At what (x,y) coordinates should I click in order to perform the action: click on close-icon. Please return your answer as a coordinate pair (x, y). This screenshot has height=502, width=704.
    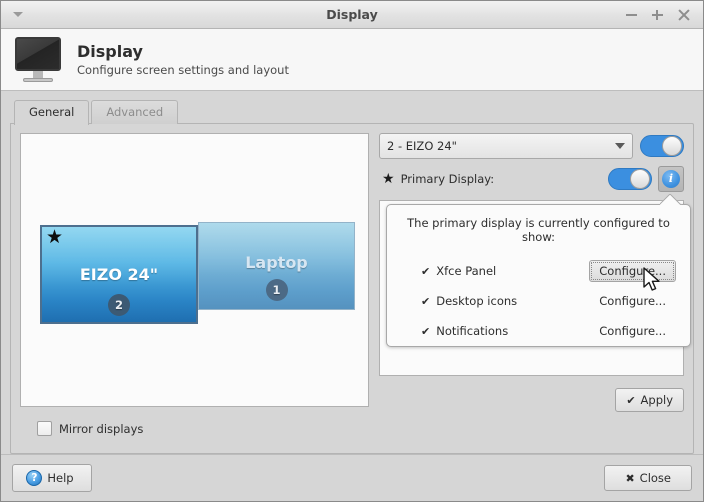
    Looking at the image, I should click on (683, 14).